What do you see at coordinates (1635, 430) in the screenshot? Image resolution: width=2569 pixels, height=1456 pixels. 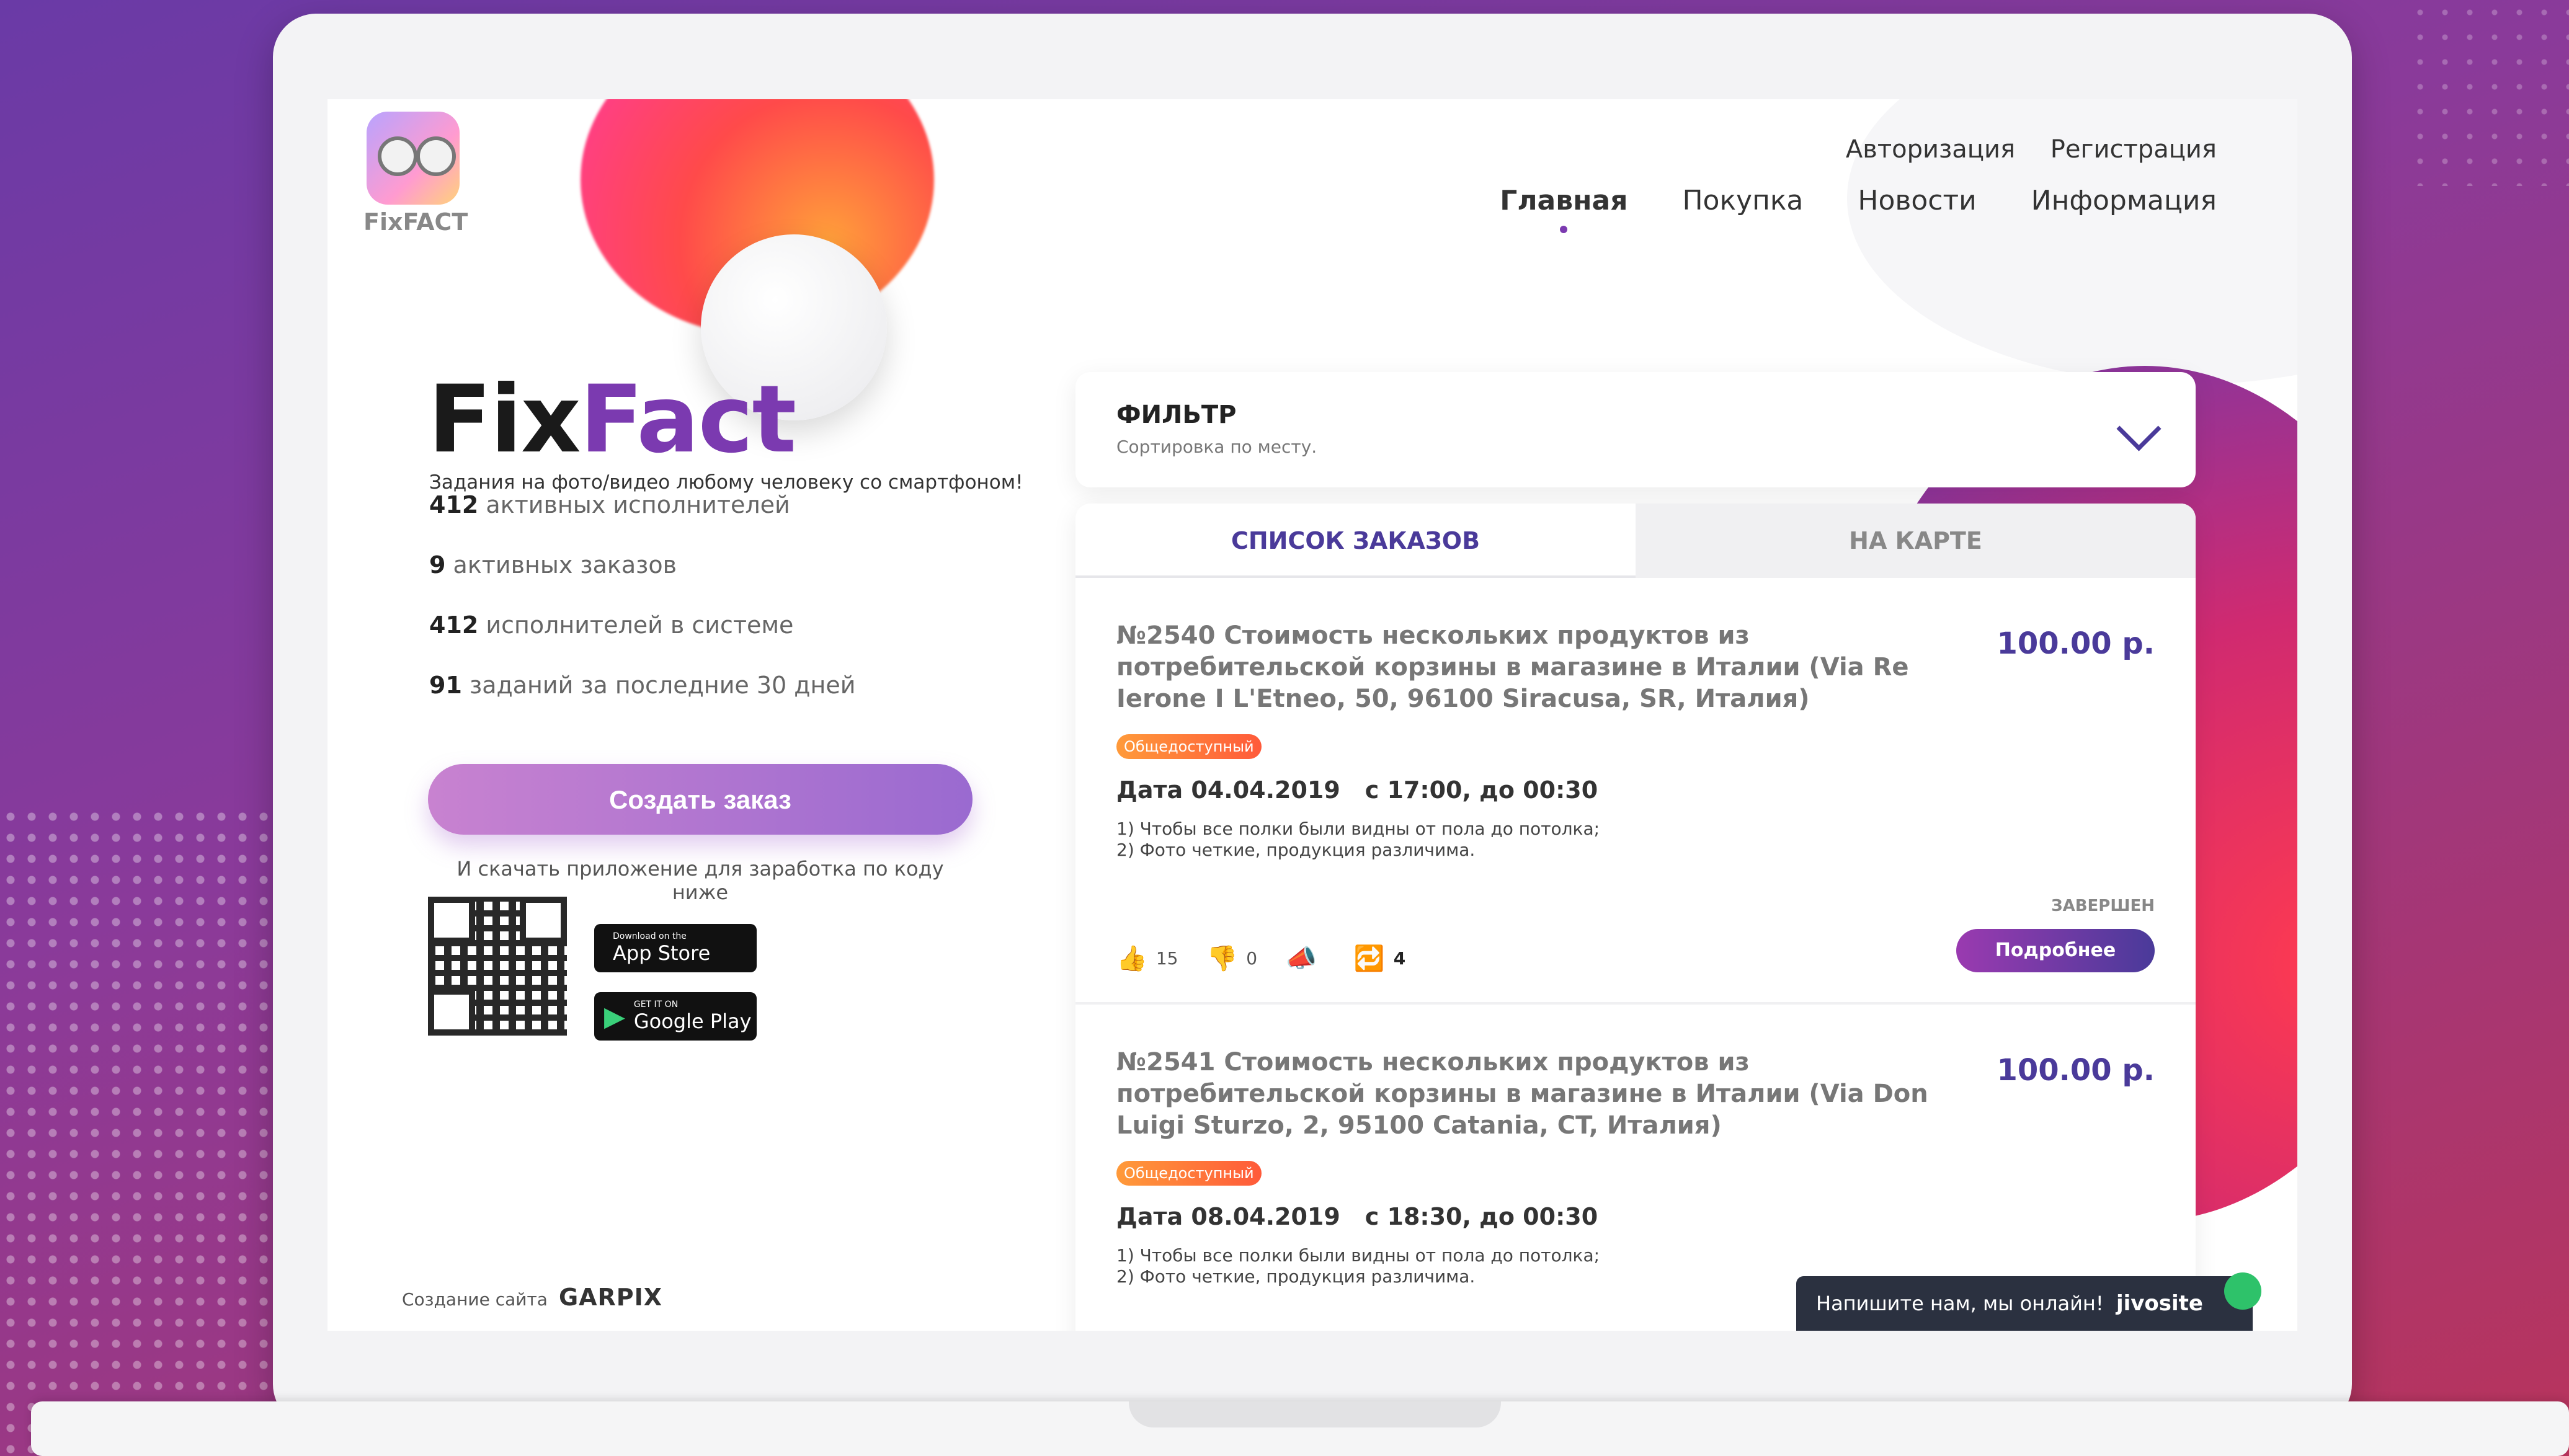 I see `filter-panel: ФИЛЬТР Сортировка по месту.` at bounding box center [1635, 430].